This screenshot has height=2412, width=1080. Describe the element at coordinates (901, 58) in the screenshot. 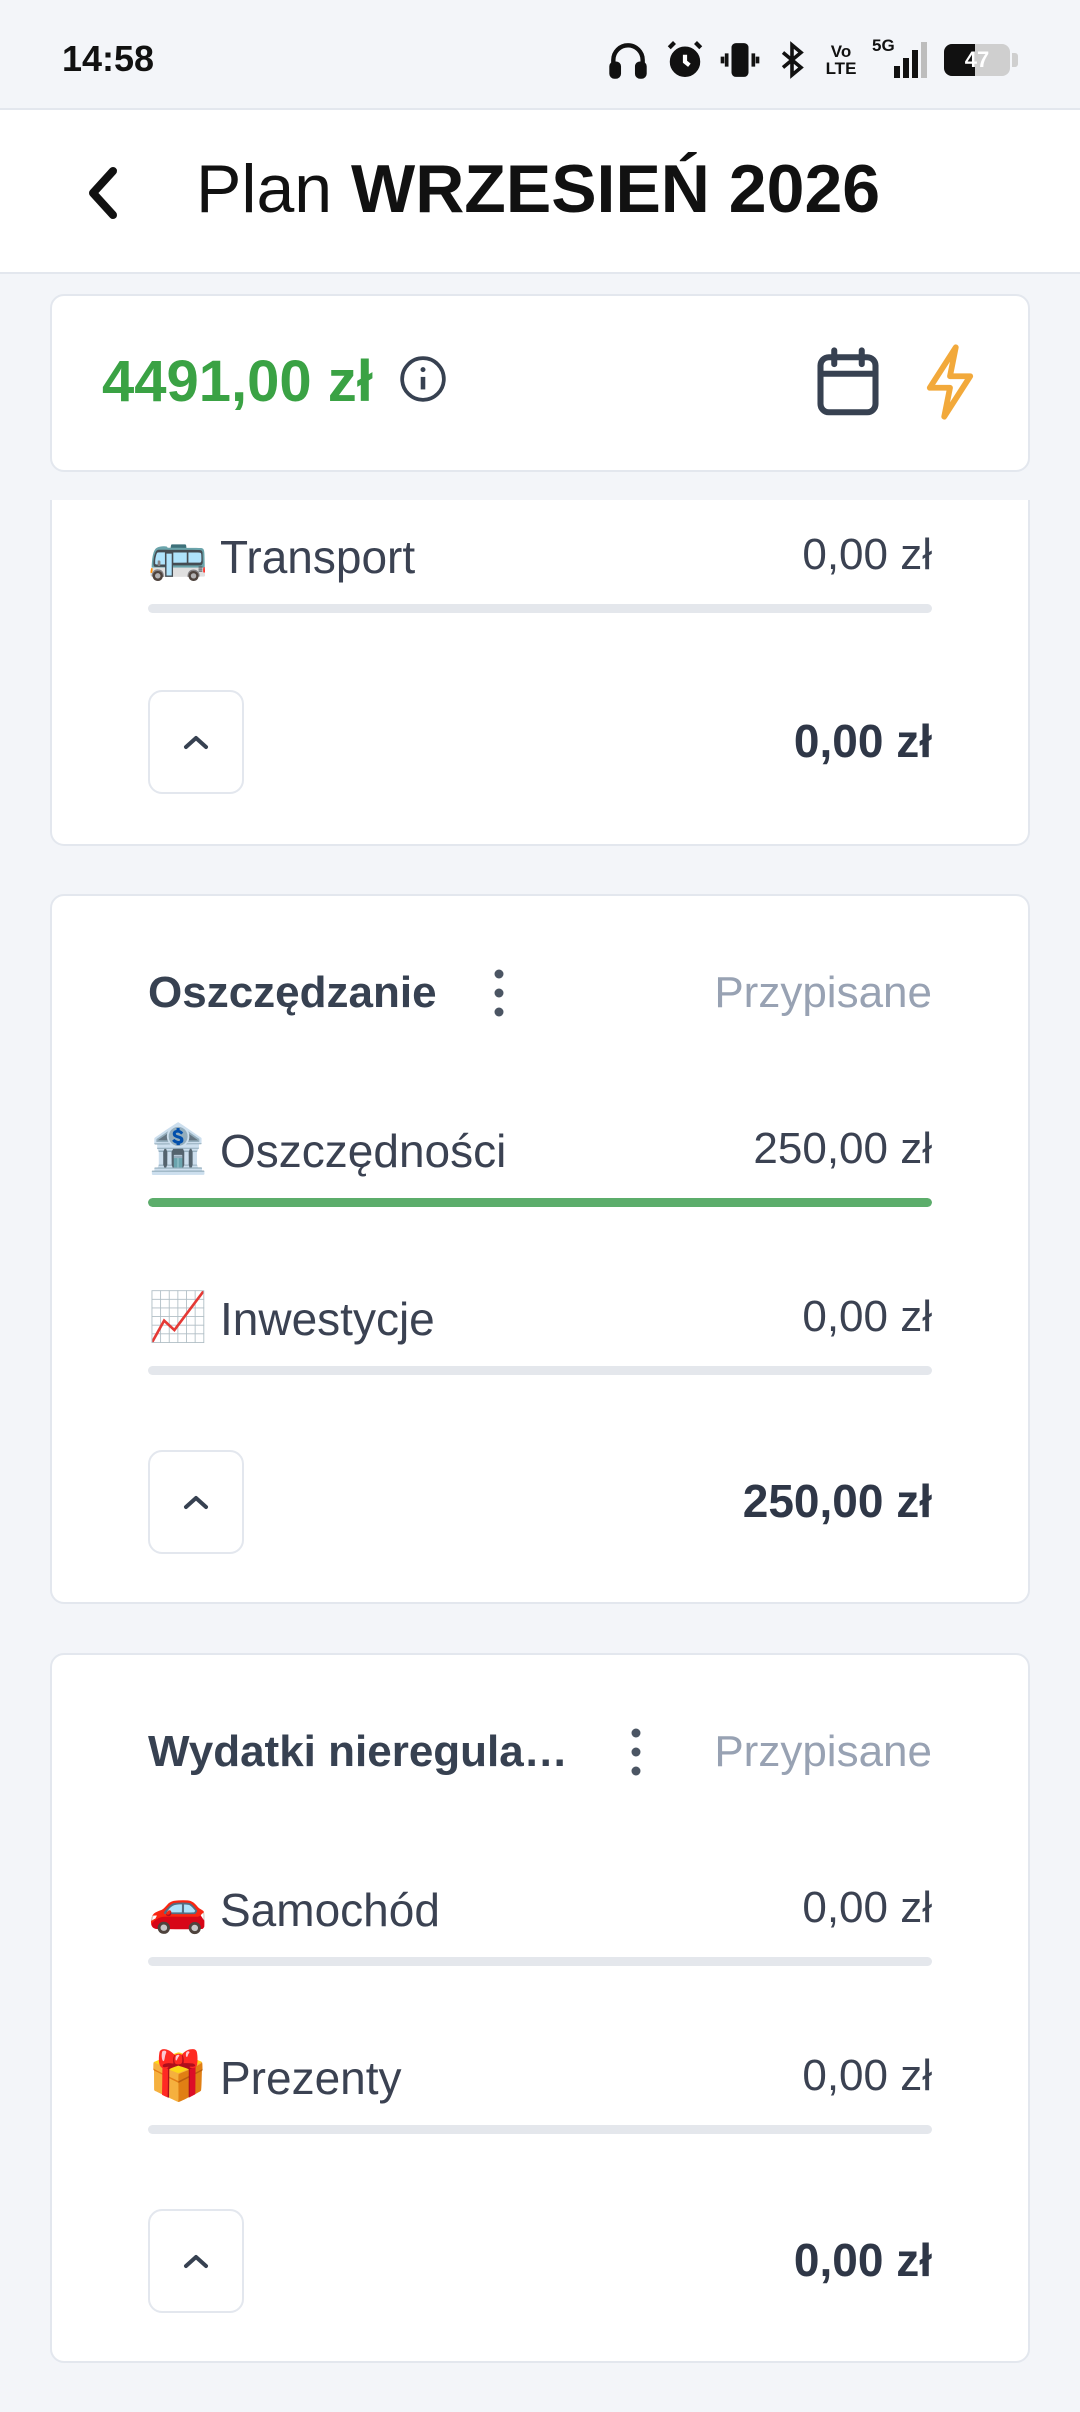

I see `signal-5g-icon: 5G` at that location.